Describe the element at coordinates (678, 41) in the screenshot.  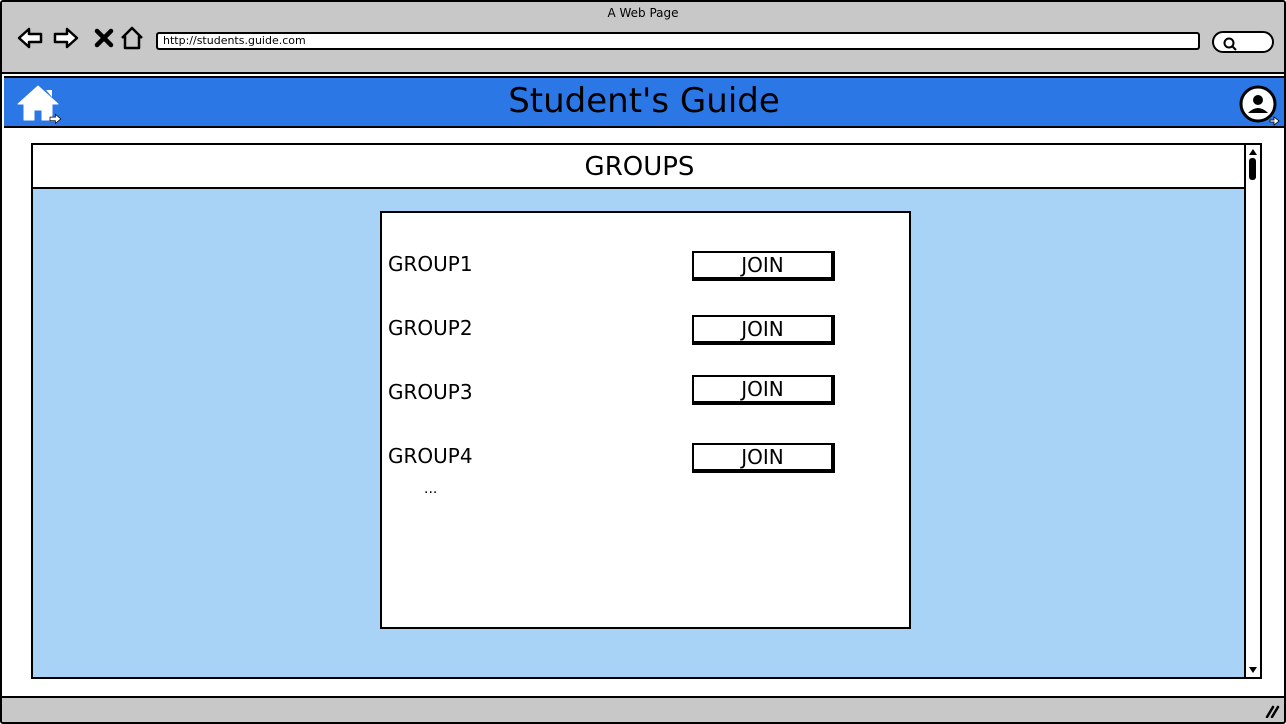
I see `url-input: http://students.guide.com` at that location.